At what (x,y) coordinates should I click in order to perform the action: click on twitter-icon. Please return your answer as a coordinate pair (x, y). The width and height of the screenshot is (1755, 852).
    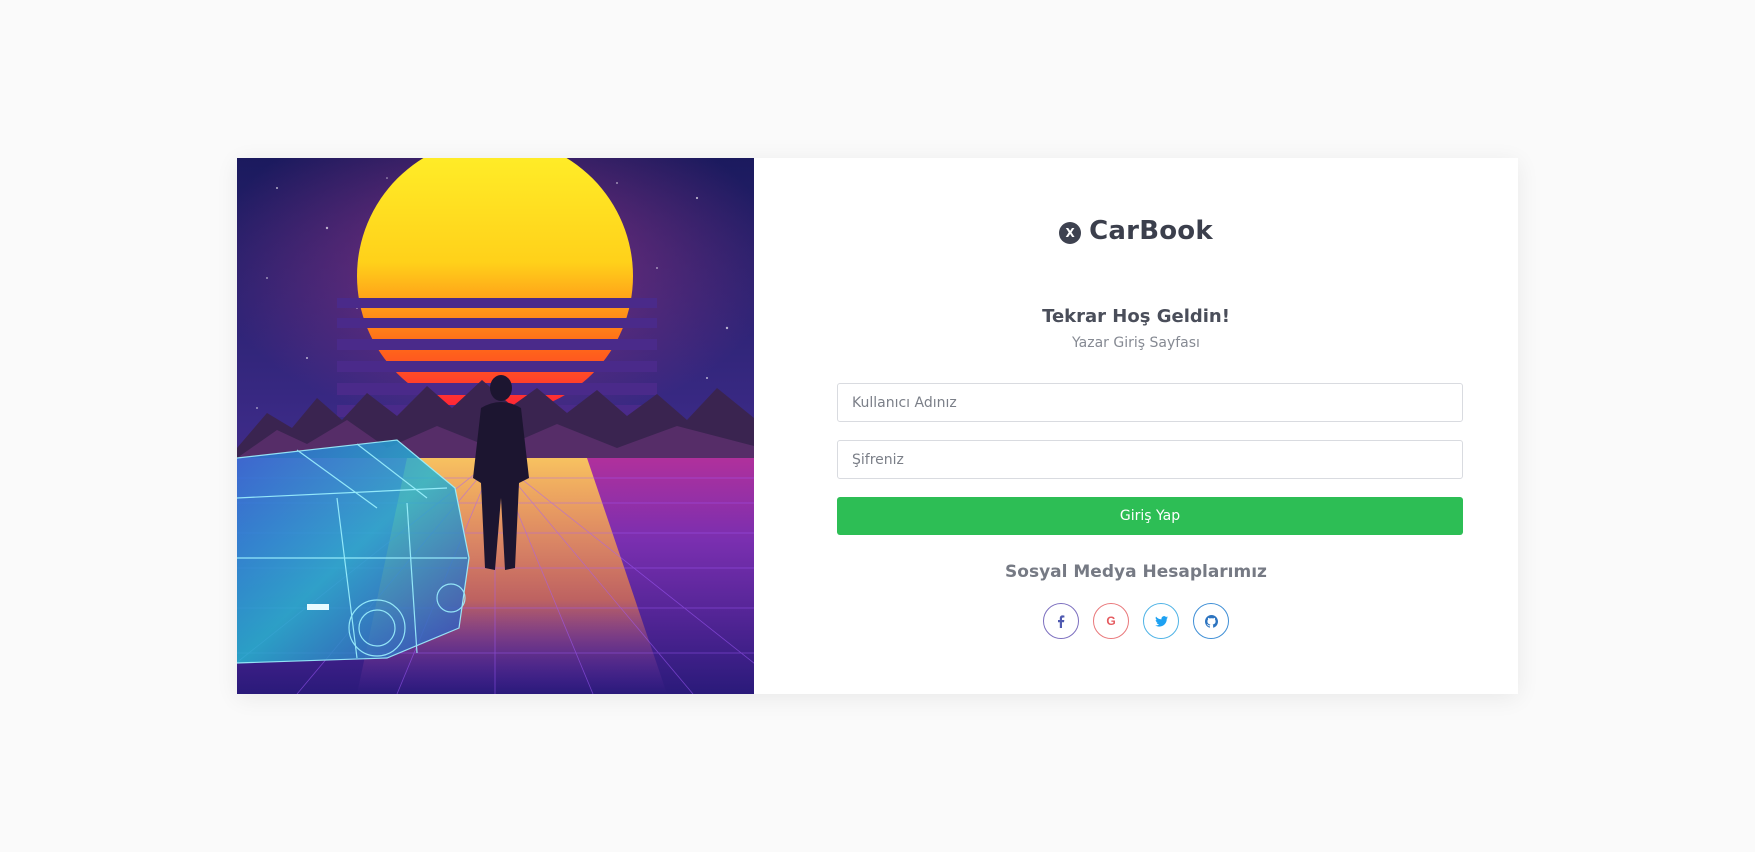
    Looking at the image, I should click on (1161, 621).